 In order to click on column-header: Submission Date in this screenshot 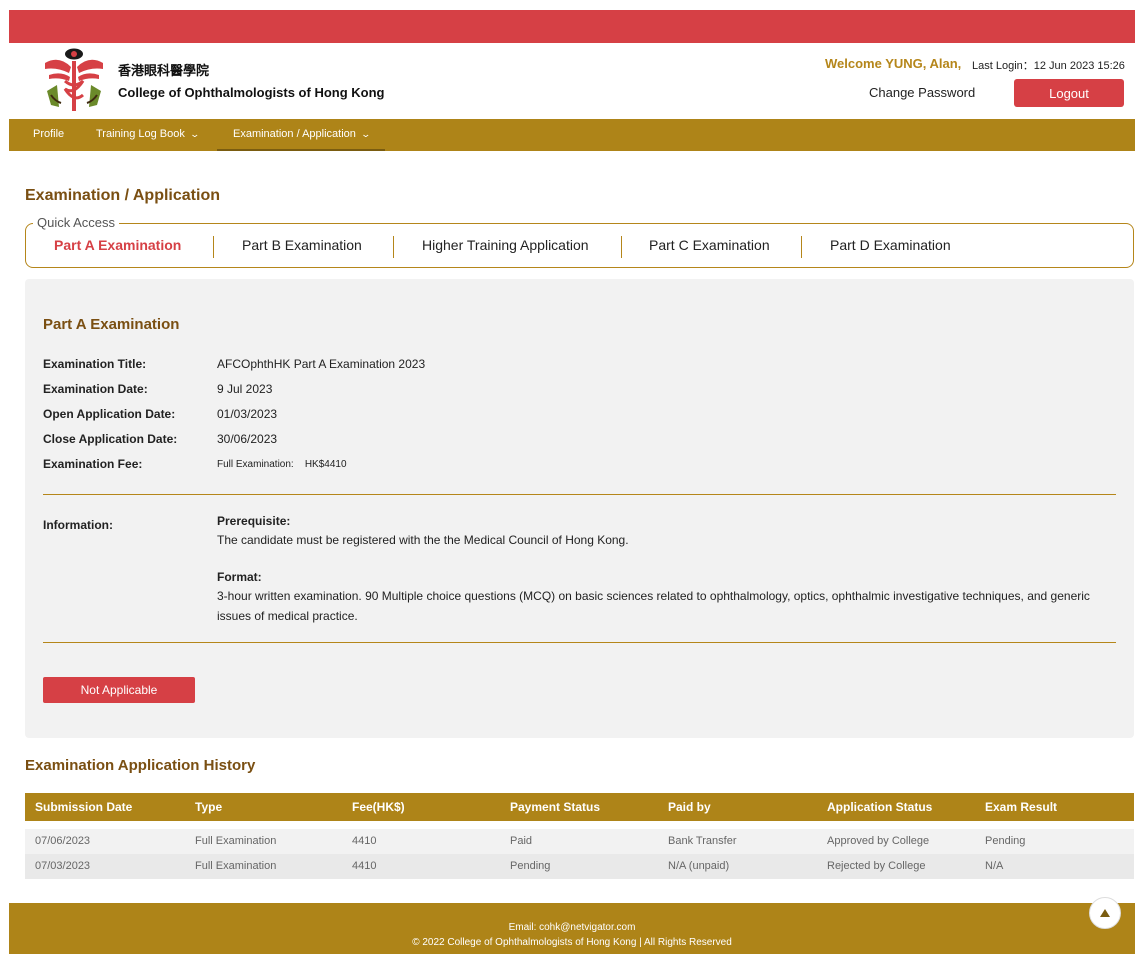, I will do `click(84, 807)`.